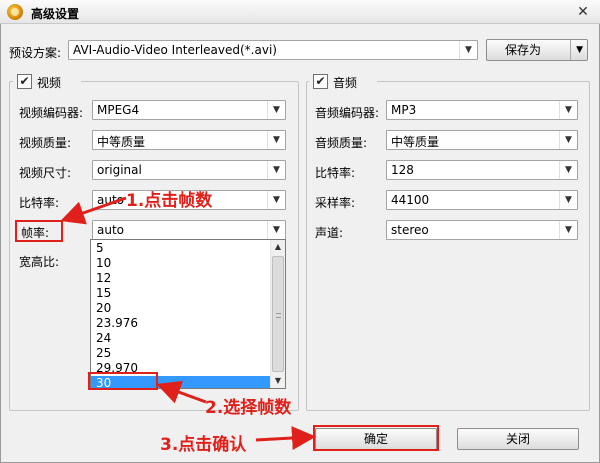  Describe the element at coordinates (189, 230) in the screenshot. I see `video-framerate-select: auto ▼` at that location.